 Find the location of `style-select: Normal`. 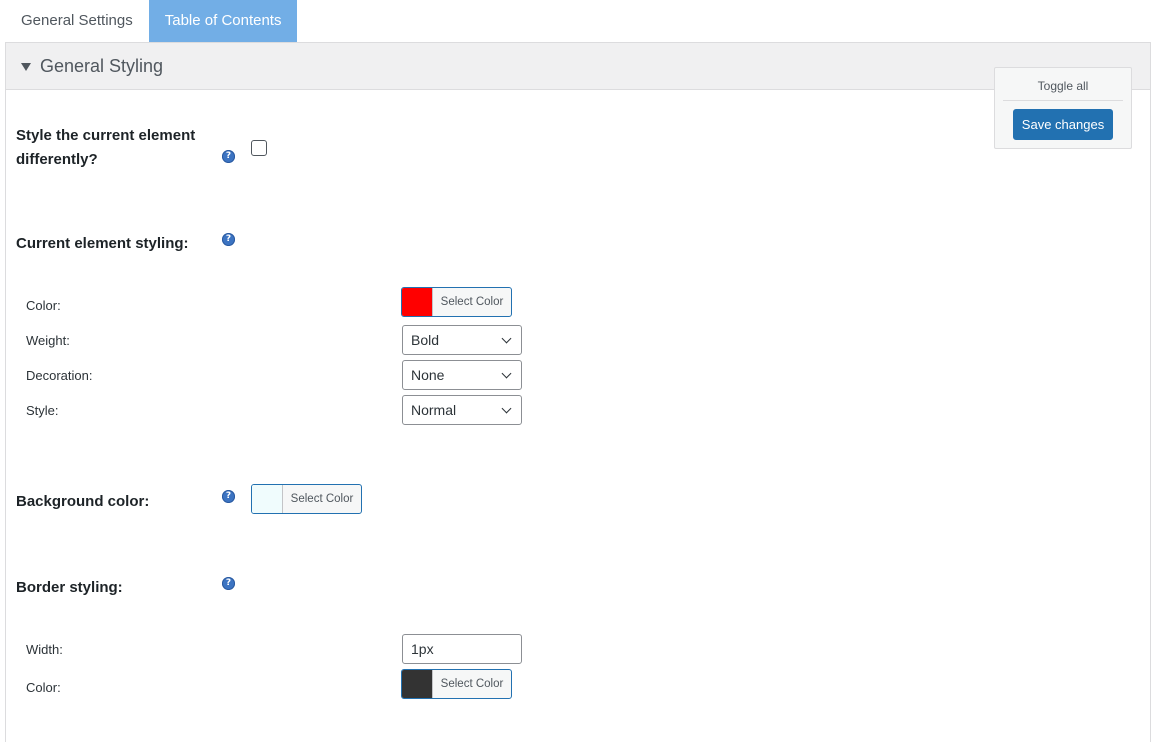

style-select: Normal is located at coordinates (462, 410).